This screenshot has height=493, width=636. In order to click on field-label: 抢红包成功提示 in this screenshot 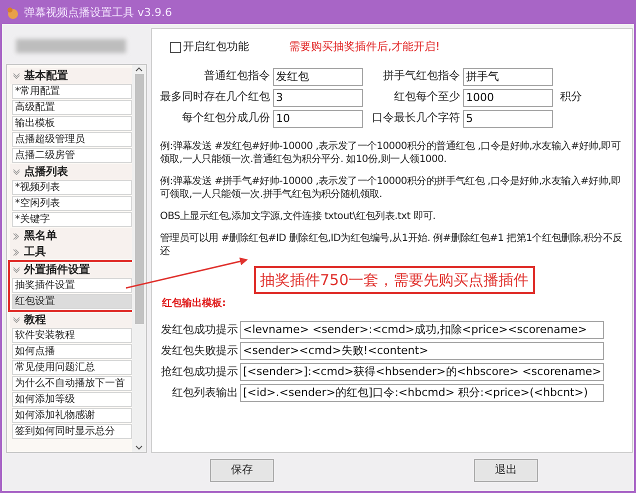, I will do `click(199, 372)`.